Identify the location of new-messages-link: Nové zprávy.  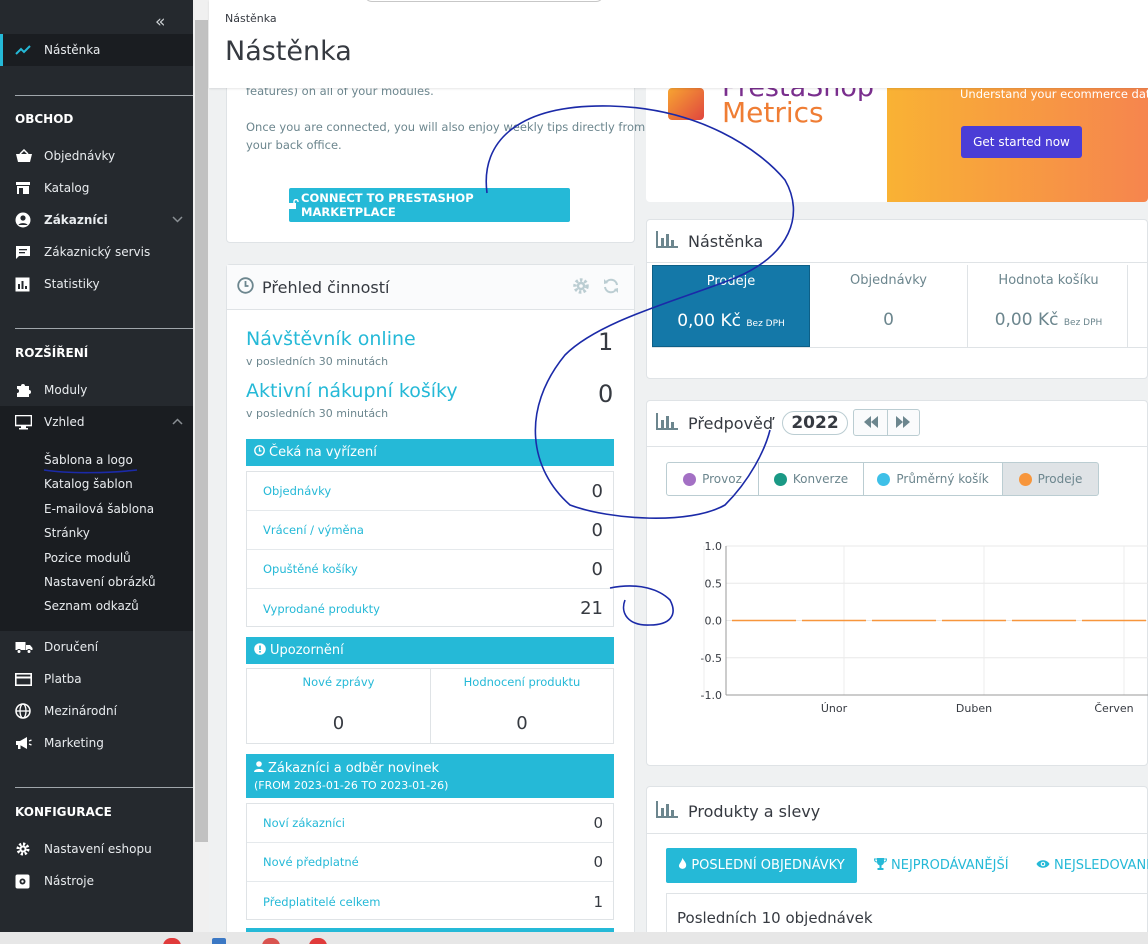
(338, 682).